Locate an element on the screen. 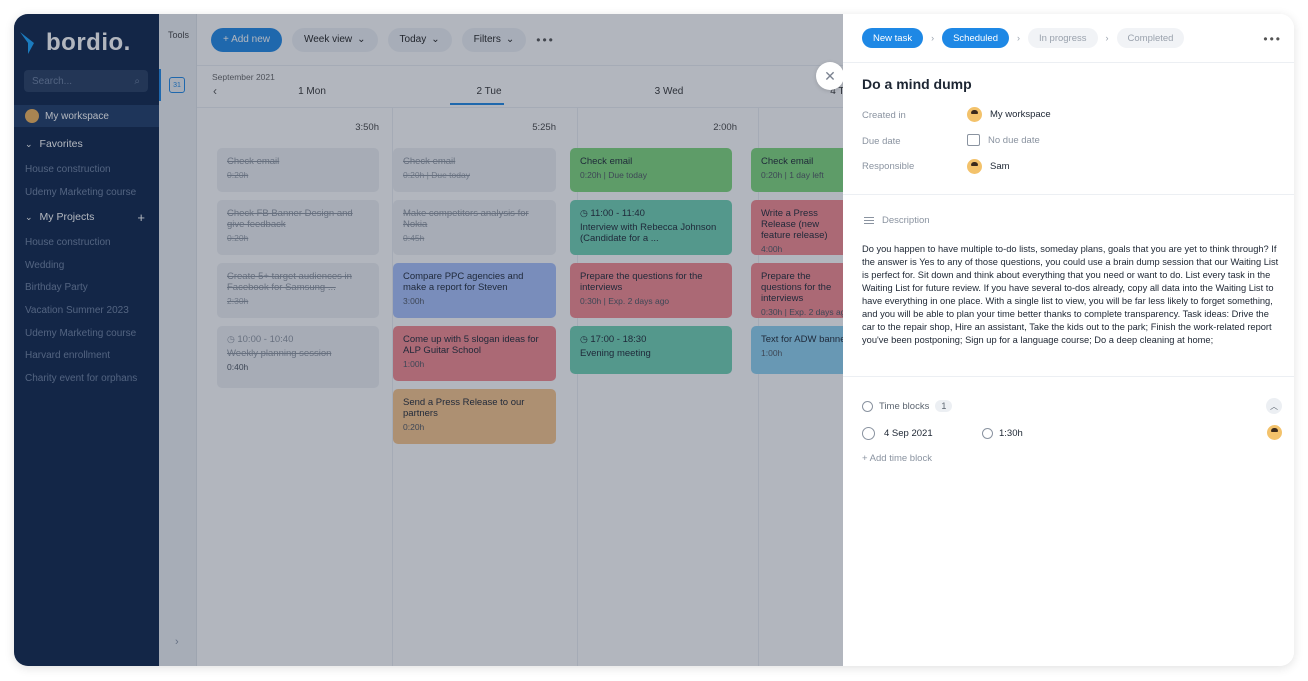  description-header: Description is located at coordinates (897, 220).